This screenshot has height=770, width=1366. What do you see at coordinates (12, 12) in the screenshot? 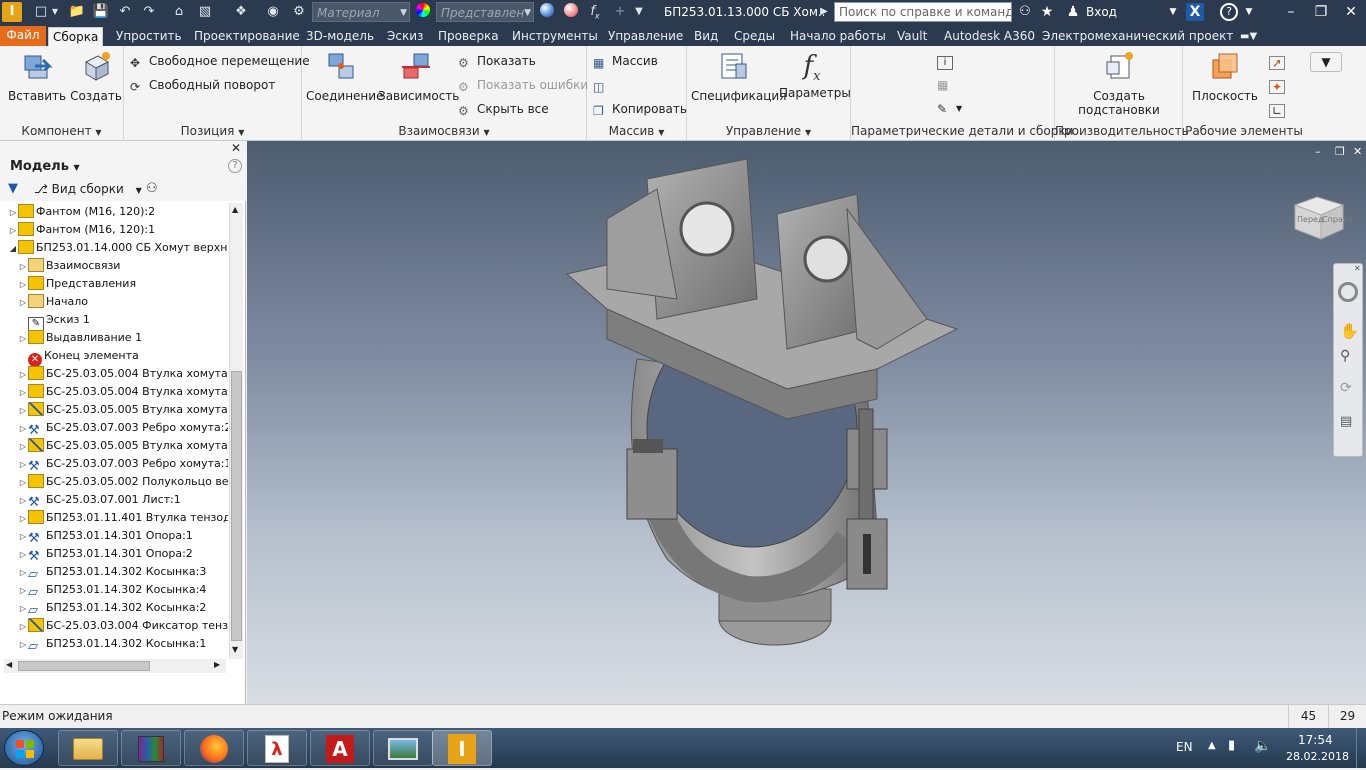
I see `app-logo: I` at bounding box center [12, 12].